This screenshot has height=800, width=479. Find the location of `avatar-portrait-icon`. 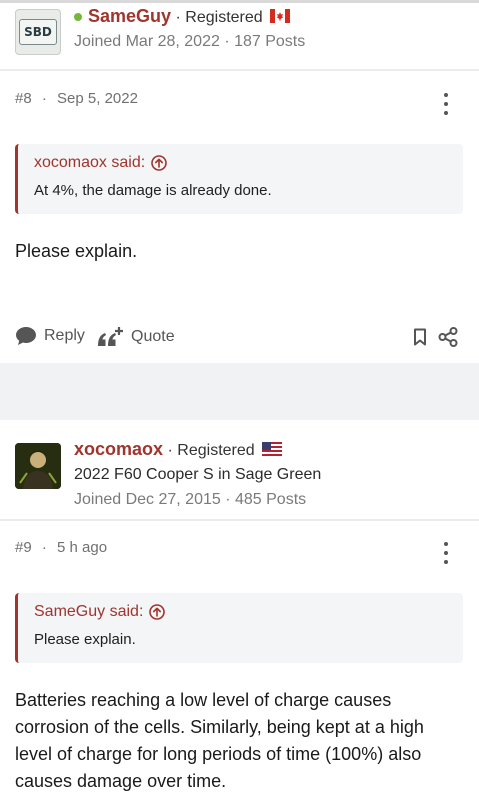

avatar-portrait-icon is located at coordinates (38, 466).